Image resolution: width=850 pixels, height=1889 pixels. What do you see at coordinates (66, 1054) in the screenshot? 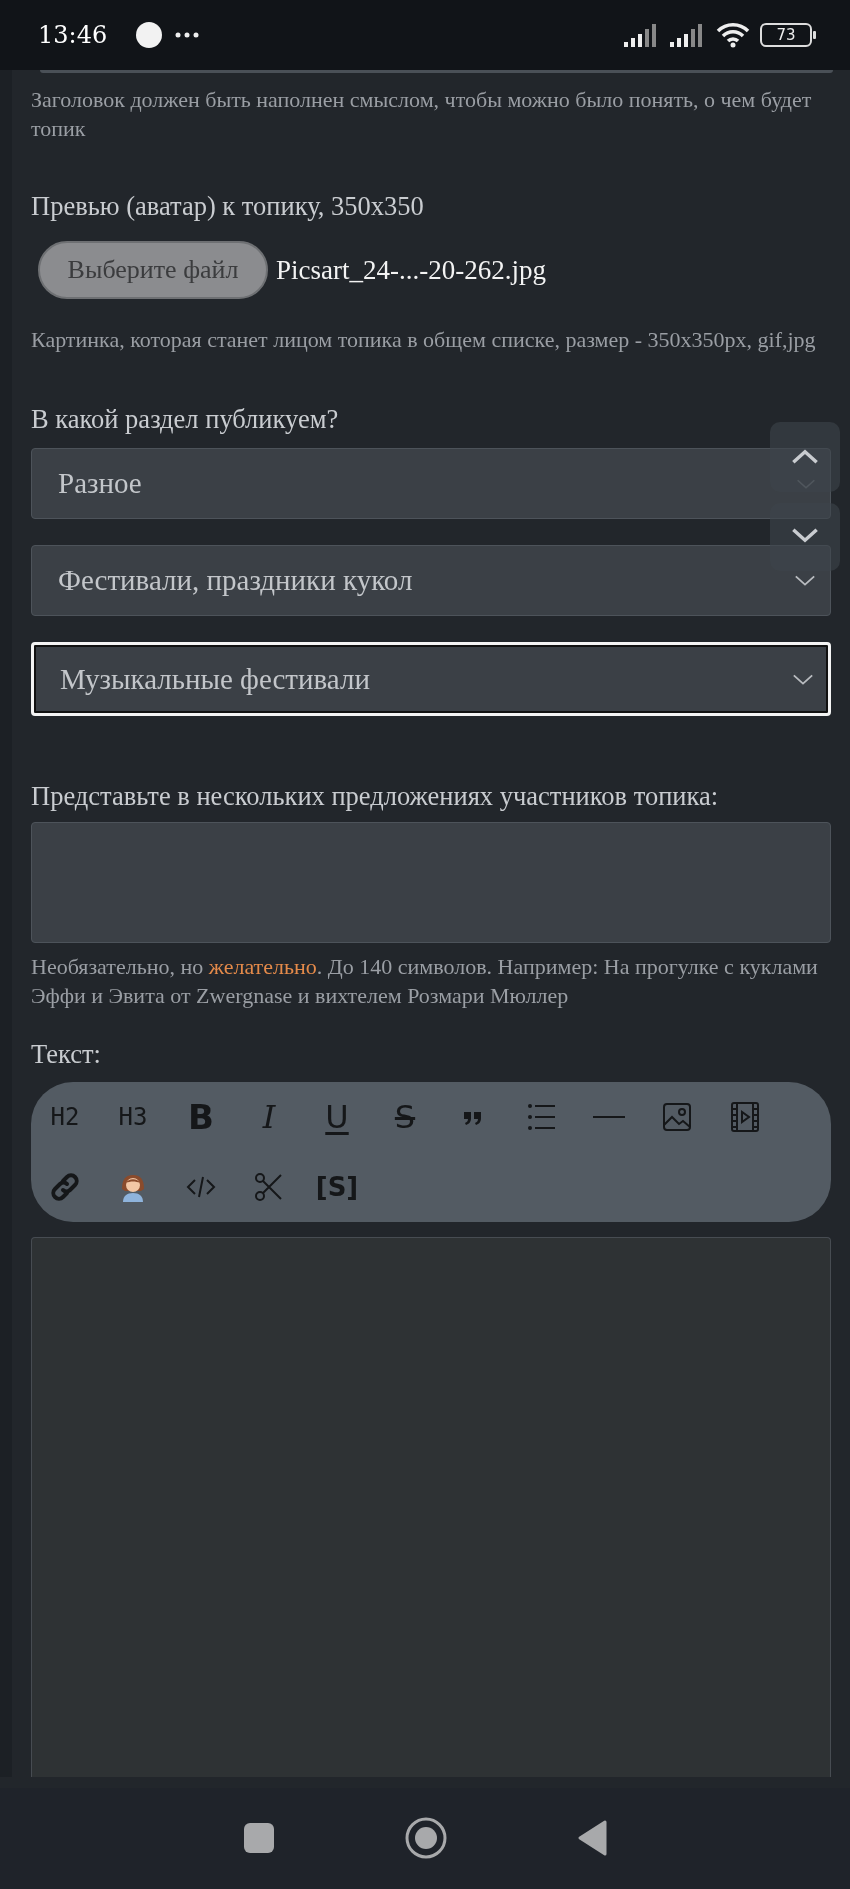
I see `field-label: Текст:` at bounding box center [66, 1054].